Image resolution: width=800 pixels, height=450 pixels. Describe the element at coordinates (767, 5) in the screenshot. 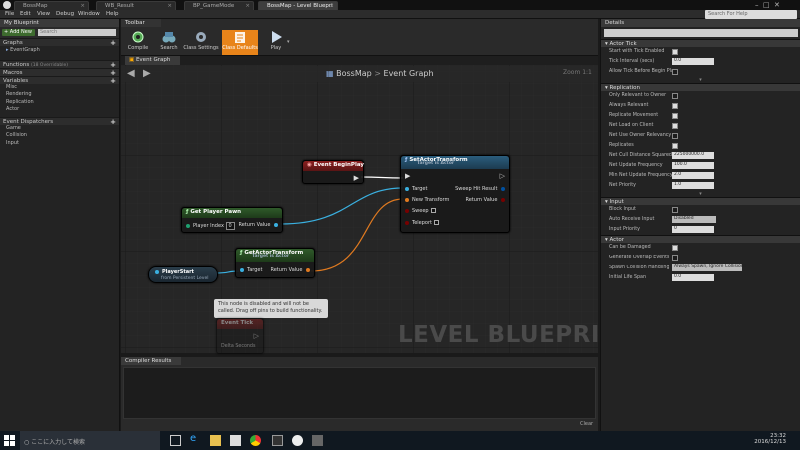

I see `window-controls: – □ ✕` at that location.